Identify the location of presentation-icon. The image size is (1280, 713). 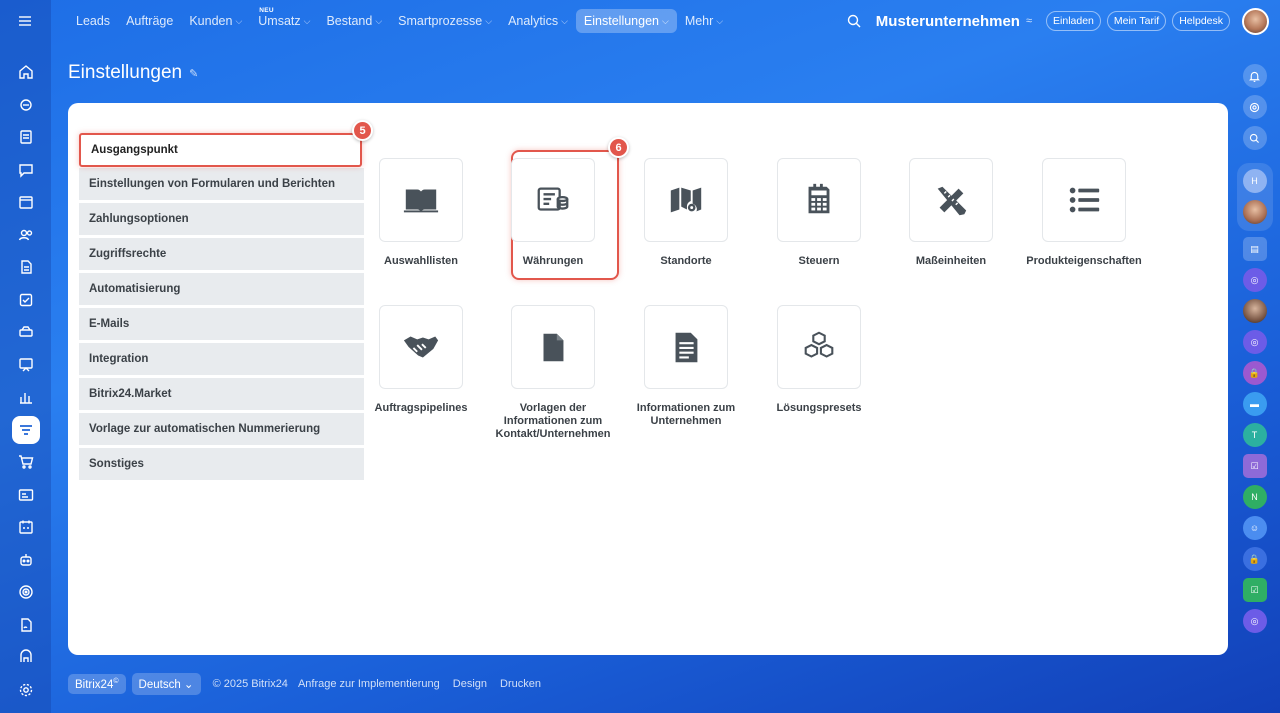
(26, 365).